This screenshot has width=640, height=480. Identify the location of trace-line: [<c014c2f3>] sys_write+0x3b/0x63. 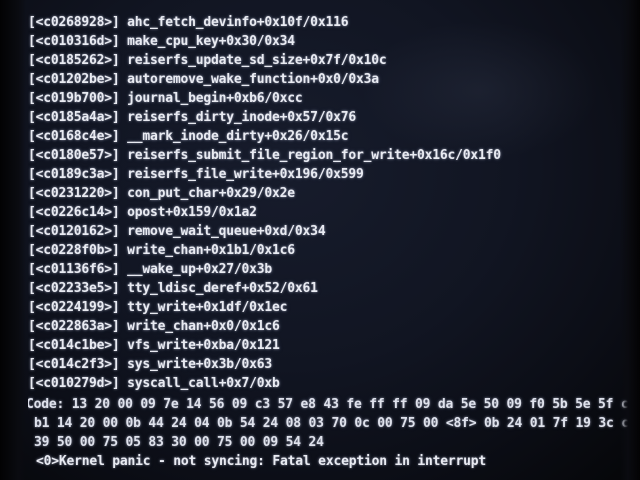
(150, 364).